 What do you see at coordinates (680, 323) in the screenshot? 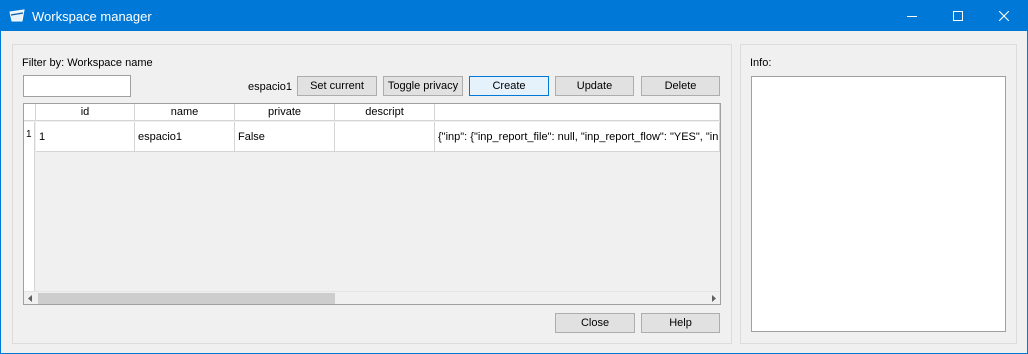
I see `help-button: Help` at bounding box center [680, 323].